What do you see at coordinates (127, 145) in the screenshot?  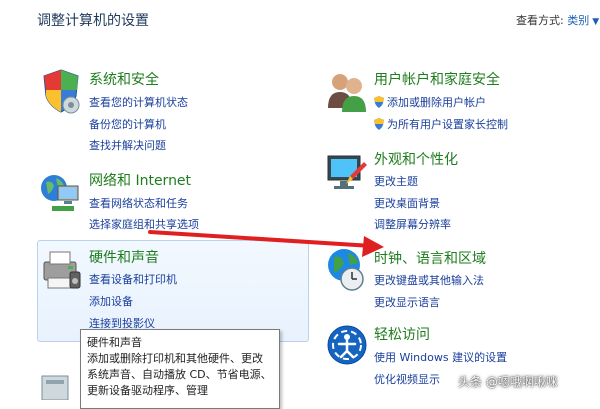 I see `link-find-fix-problems: 查找并解决问题` at bounding box center [127, 145].